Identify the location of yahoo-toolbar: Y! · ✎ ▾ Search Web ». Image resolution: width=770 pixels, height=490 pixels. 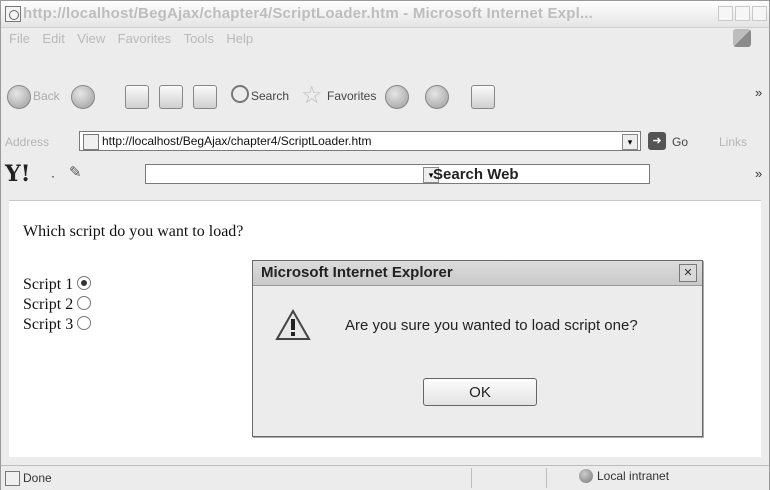
(385, 174).